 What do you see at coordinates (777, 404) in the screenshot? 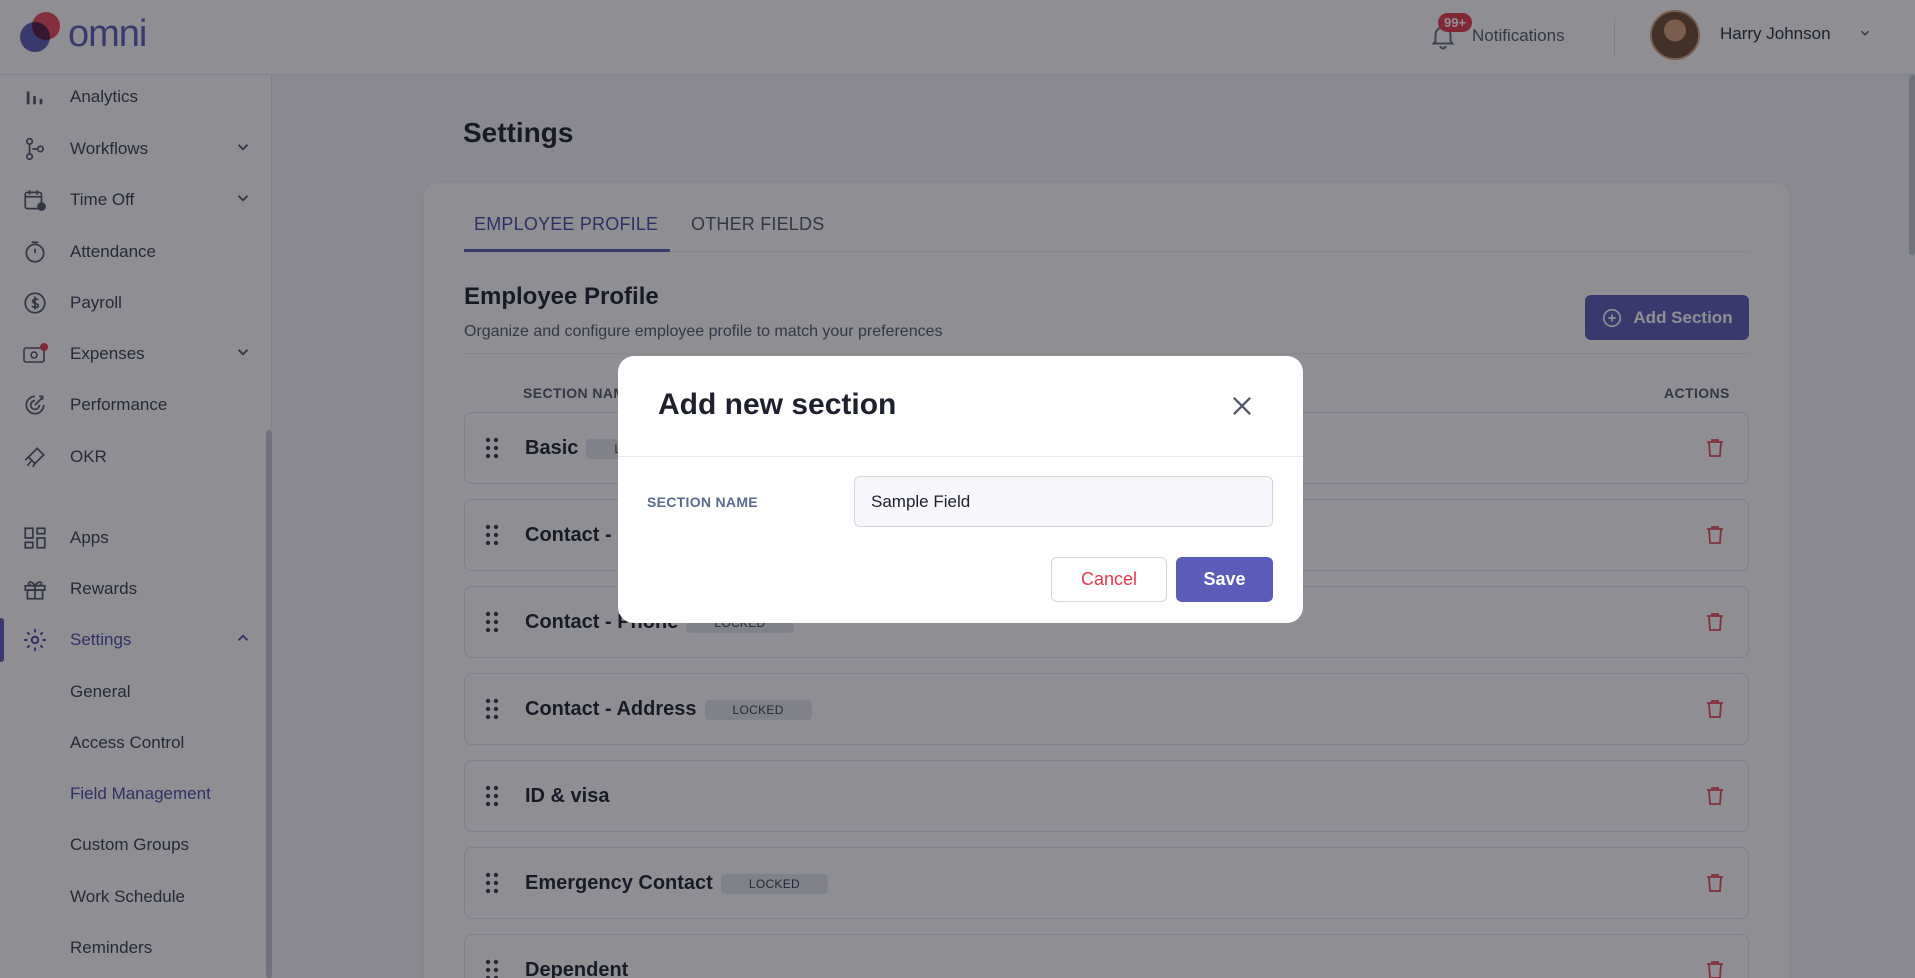
I see `modal-title: Add new section` at bounding box center [777, 404].